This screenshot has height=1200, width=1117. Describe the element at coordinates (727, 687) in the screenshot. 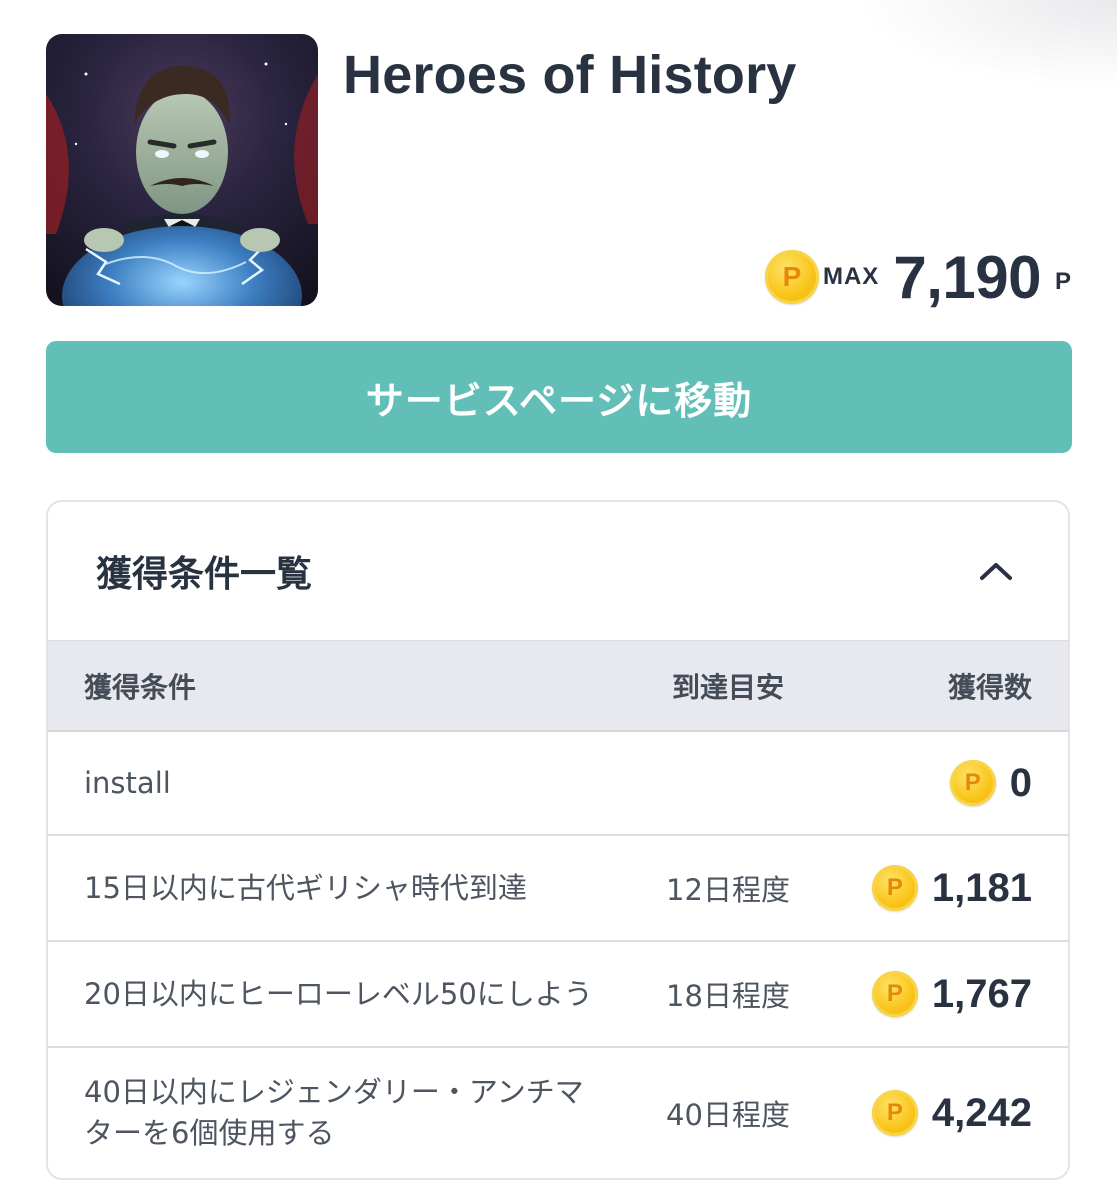

I see `column-header-estimate: 到達目安` at that location.